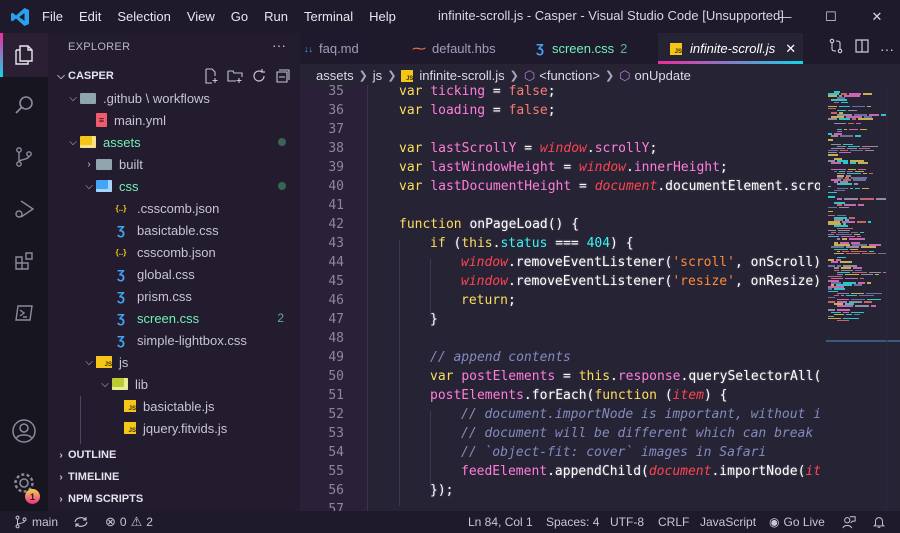 This screenshot has width=900, height=533. I want to click on maximize-button: ☐, so click(831, 16).